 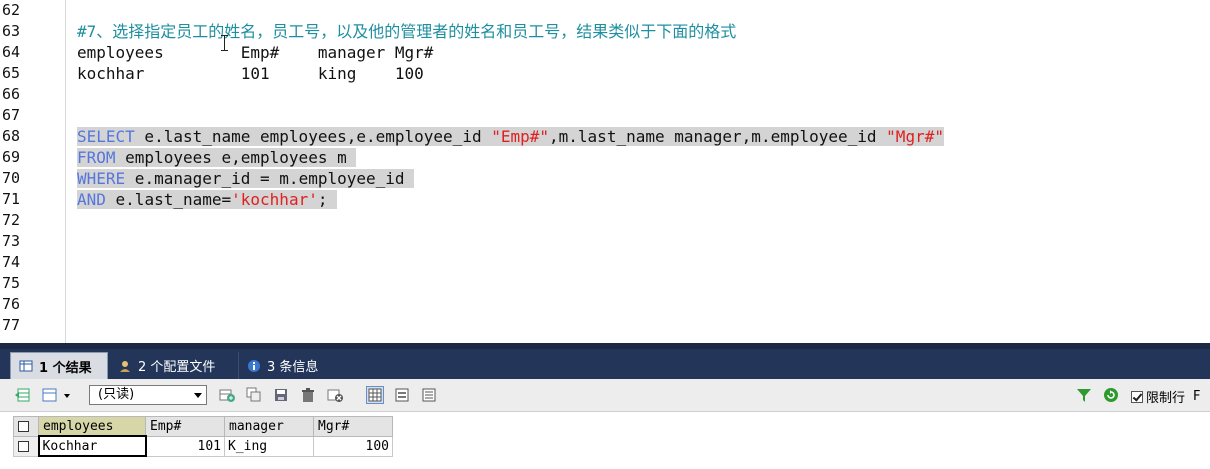 I want to click on editor-line: 64 employees Emp# manager Mgr#, so click(x=605, y=52).